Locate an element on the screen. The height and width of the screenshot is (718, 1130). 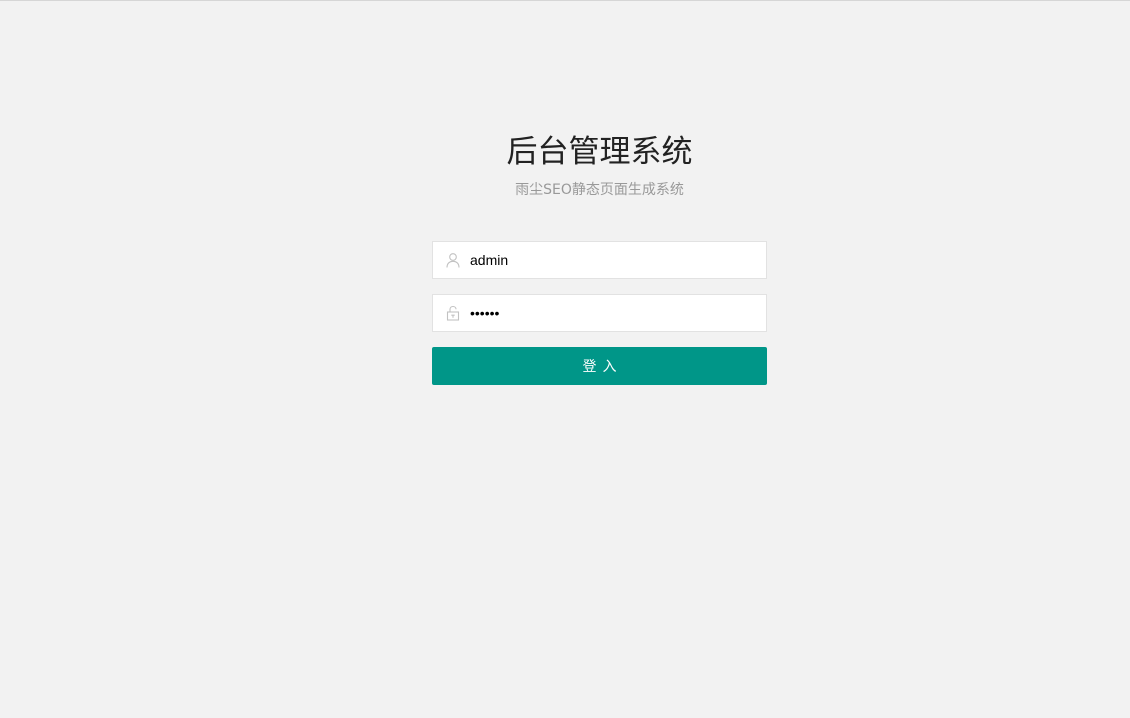
password-input is located at coordinates (612, 313).